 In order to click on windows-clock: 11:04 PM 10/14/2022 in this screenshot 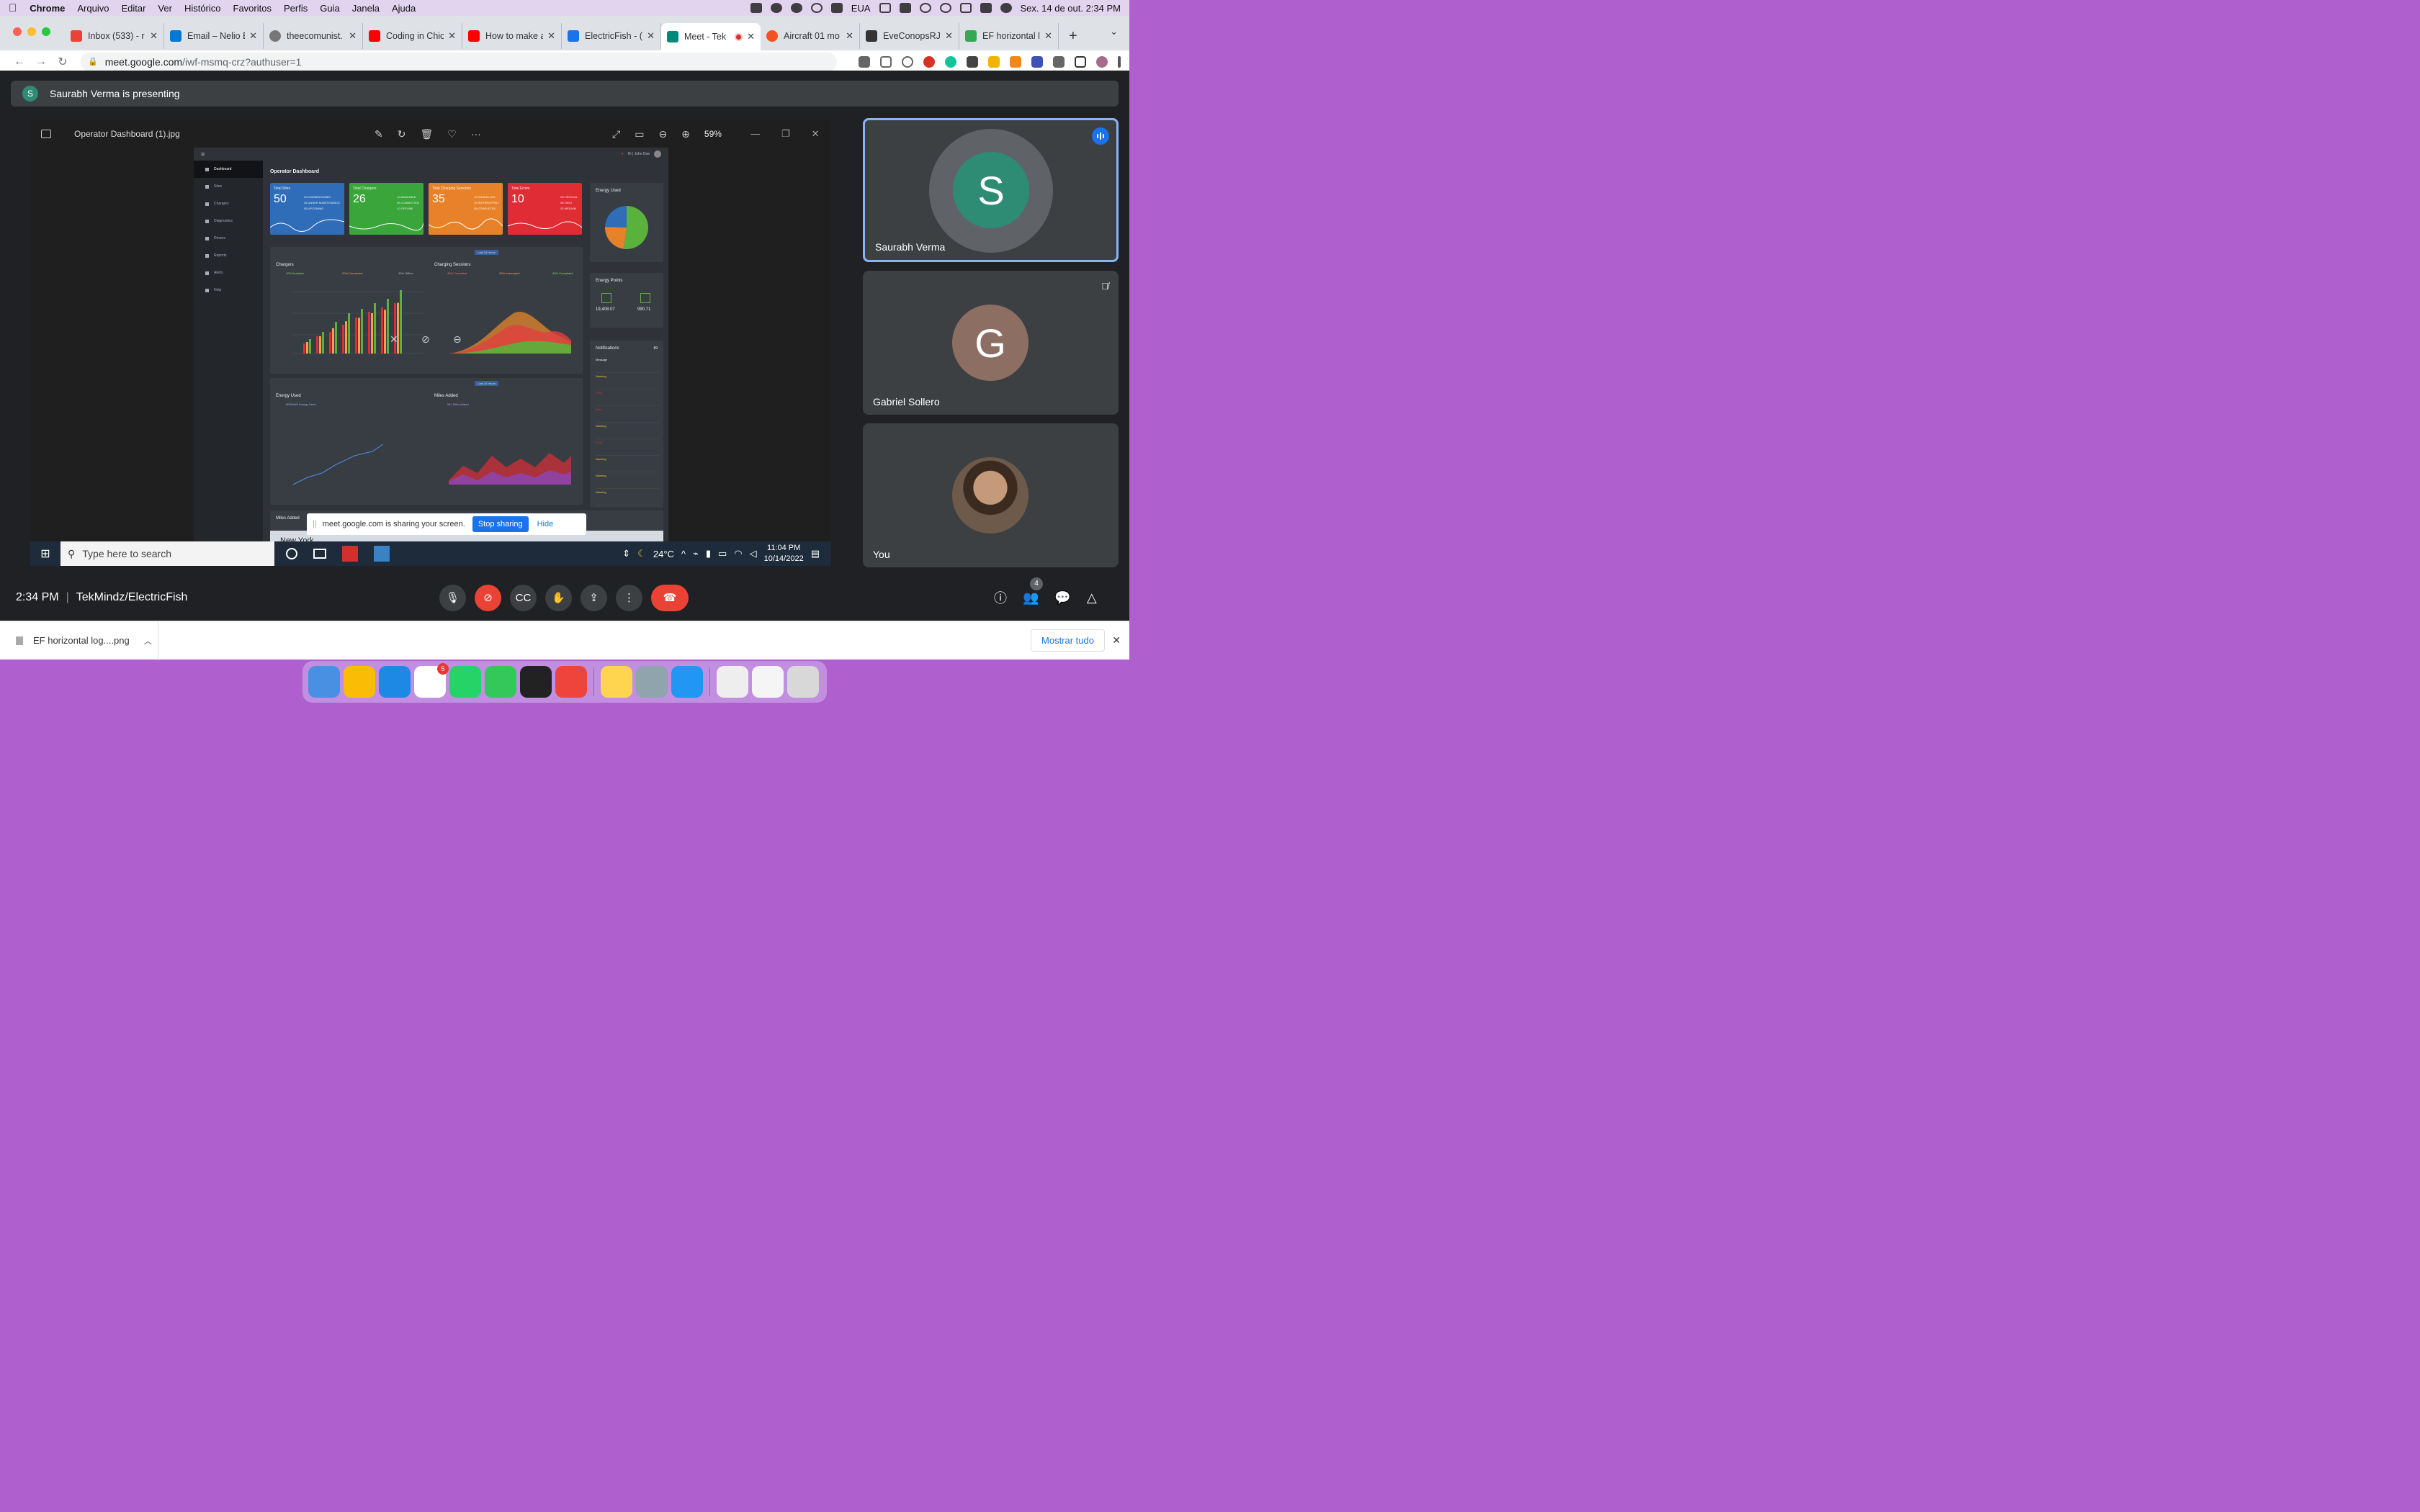, I will do `click(784, 553)`.